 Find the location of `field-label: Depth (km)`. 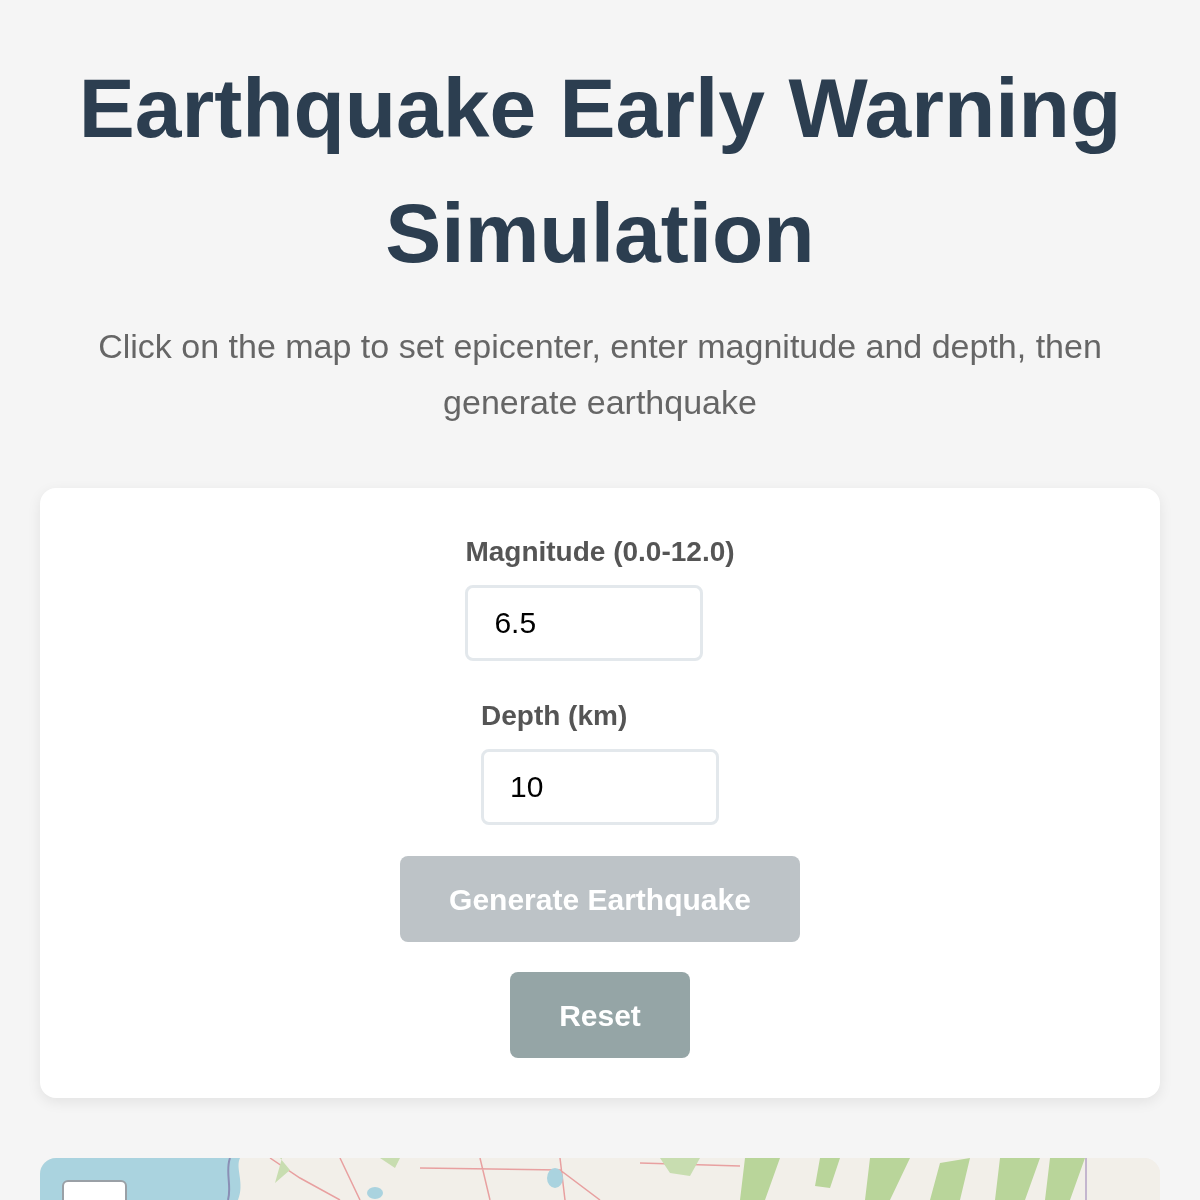

field-label: Depth (km) is located at coordinates (554, 716).